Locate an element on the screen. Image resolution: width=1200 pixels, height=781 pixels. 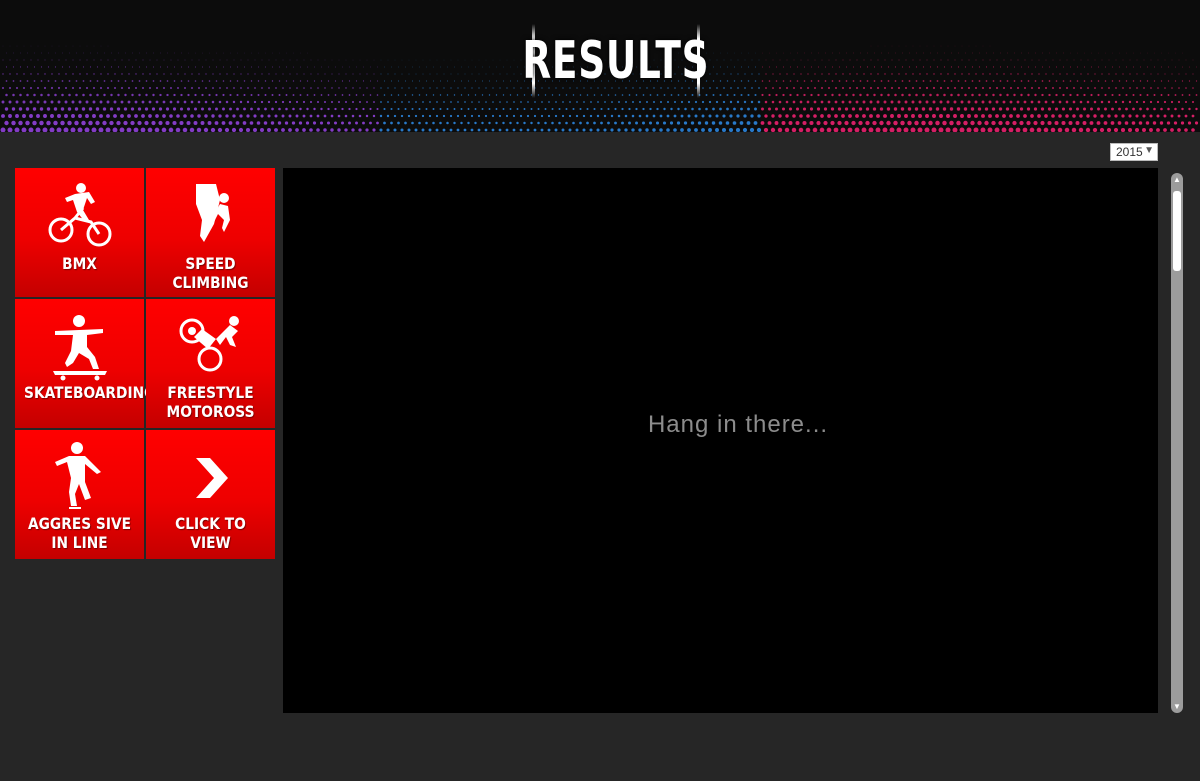
title-frame: RESULTS is located at coordinates (616, 61).